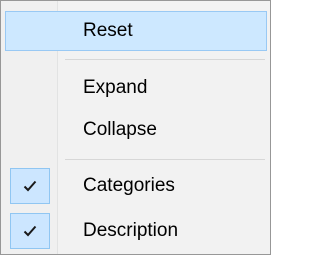 The height and width of the screenshot is (255, 320). Describe the element at coordinates (136, 31) in the screenshot. I see `menu-item-reset: Reset` at that location.